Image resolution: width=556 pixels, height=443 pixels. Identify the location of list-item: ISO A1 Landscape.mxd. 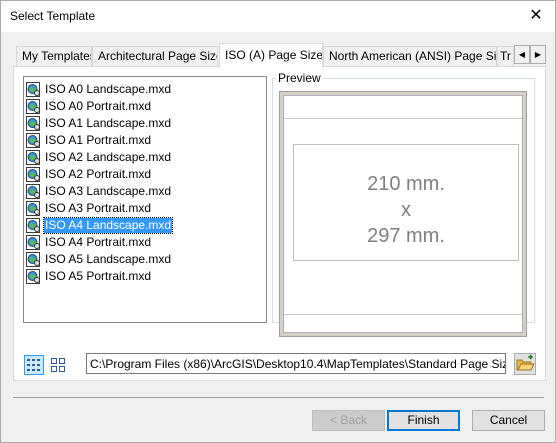
(98, 123).